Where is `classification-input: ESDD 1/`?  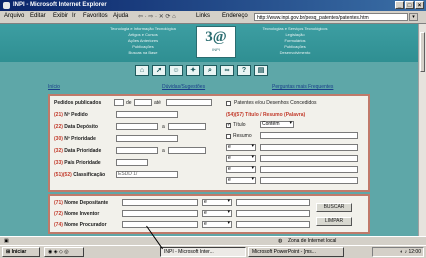 classification-input: ESDD 1/ is located at coordinates (147, 174).